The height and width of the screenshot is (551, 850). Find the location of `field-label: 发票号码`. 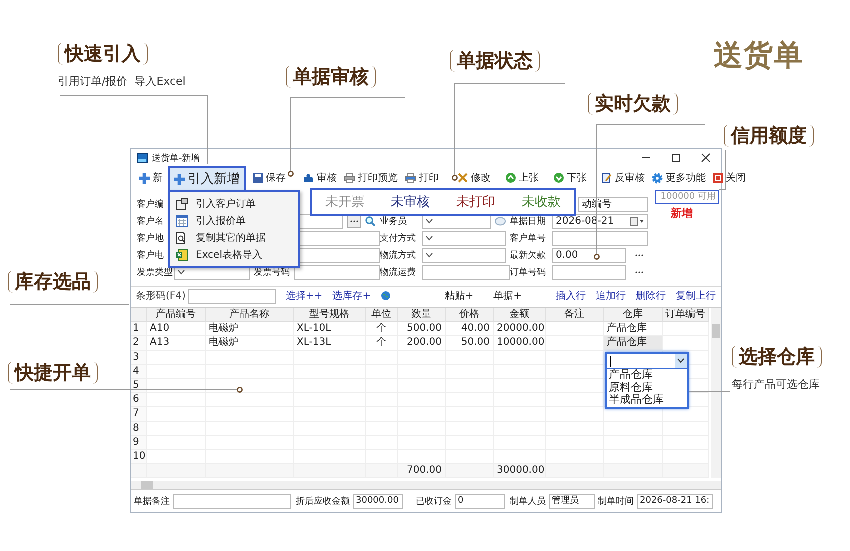

field-label: 发票号码 is located at coordinates (272, 273).